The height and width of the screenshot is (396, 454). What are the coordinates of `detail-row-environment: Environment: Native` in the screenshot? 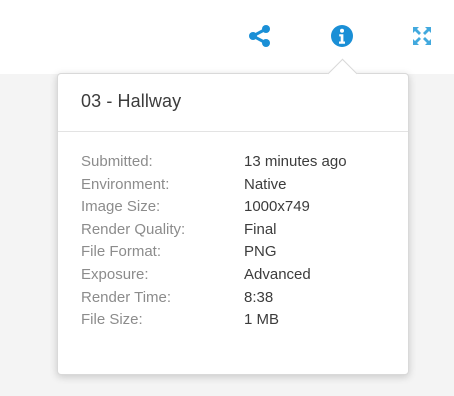 It's located at (244, 185).